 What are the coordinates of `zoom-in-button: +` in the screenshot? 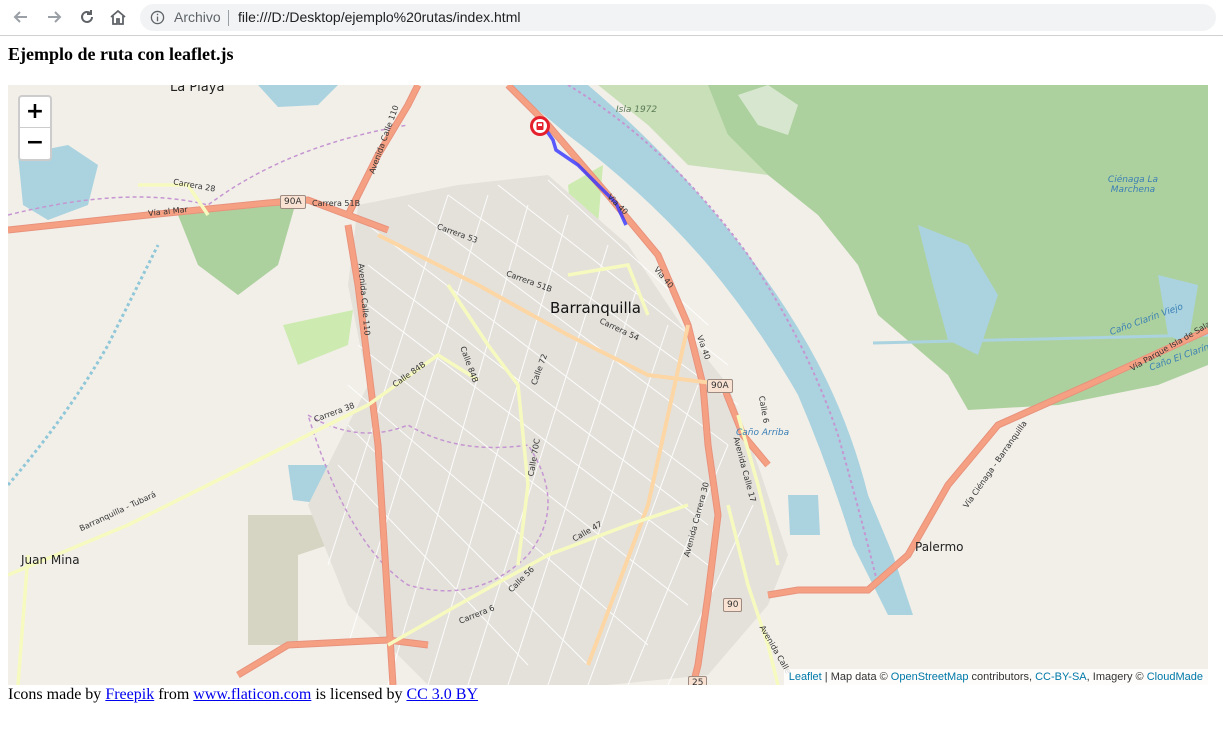 It's located at (35, 112).